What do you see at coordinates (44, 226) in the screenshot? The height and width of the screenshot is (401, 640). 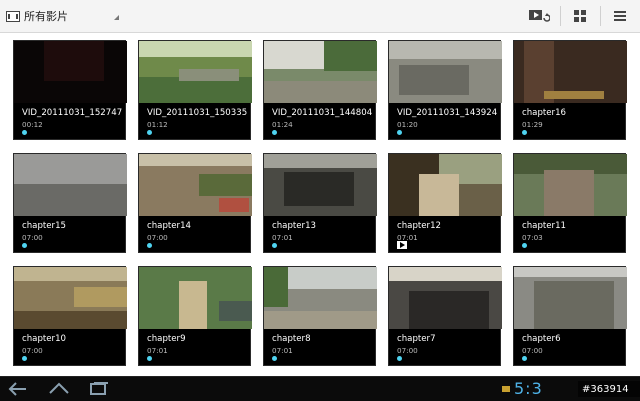 I see `video-title: chapter15` at bounding box center [44, 226].